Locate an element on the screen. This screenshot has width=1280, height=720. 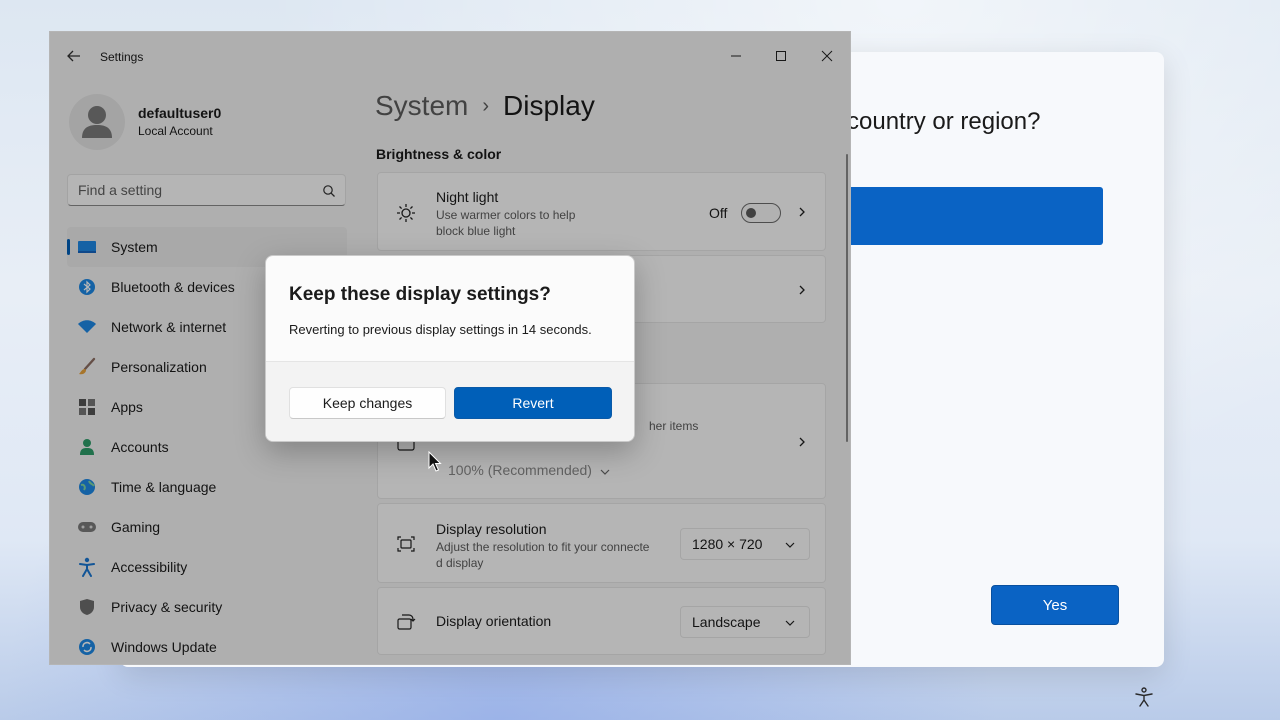
keep-changes-button: Keep changes is located at coordinates (367, 403).